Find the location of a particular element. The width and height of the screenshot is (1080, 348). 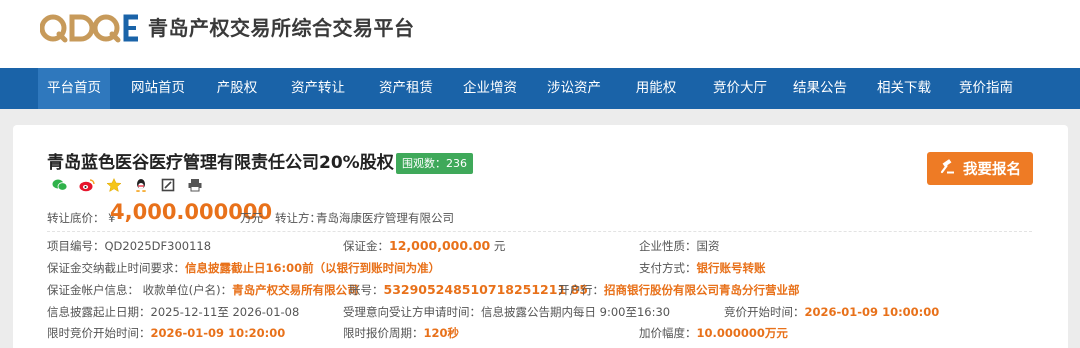

views-badge: 围观数：236 is located at coordinates (434, 163).